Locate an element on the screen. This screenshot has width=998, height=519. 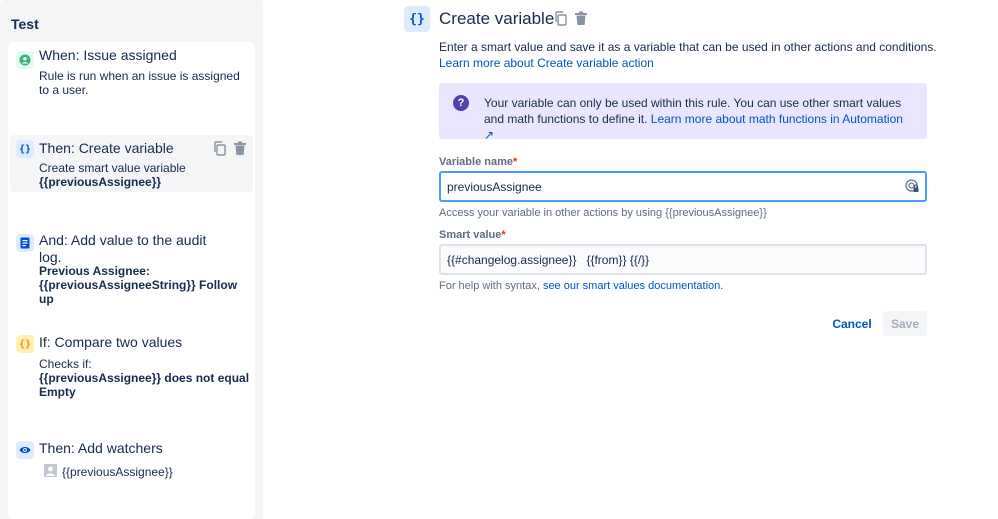
component-title: Then: Add watchers is located at coordinates (101, 448).